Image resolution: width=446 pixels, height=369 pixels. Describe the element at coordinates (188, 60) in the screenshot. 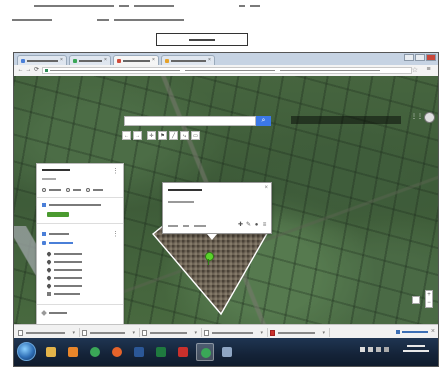

I see `browser-tab-4: ×` at that location.